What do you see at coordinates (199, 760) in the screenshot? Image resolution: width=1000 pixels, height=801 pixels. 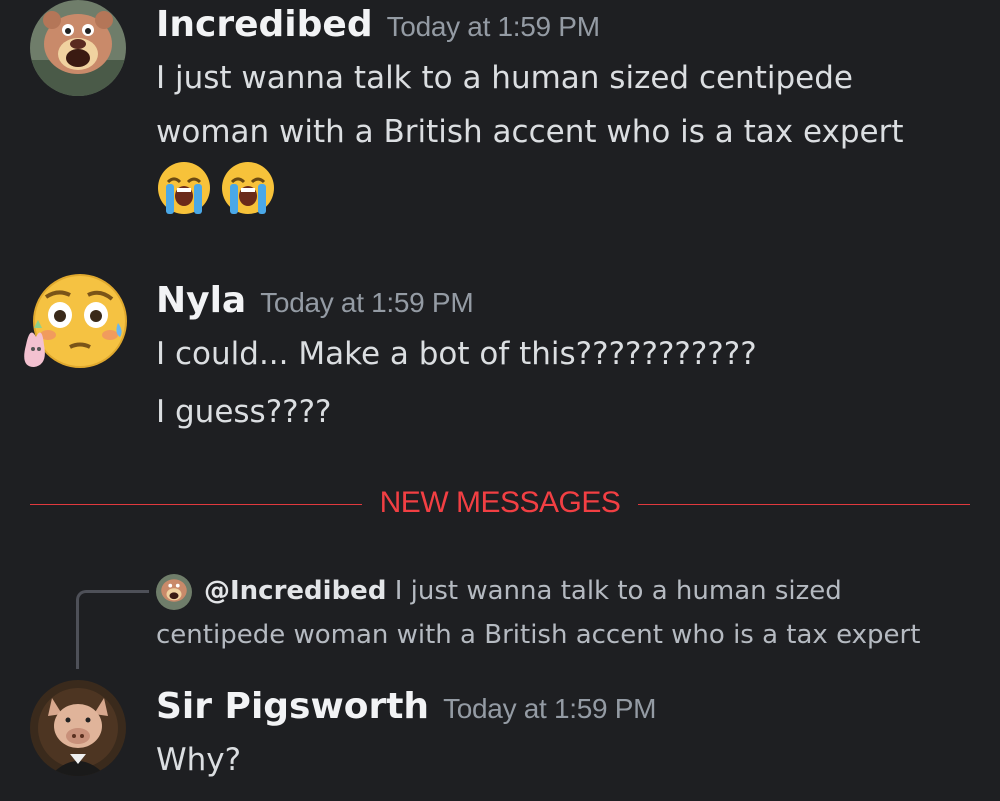 I see `message-text-line: Why?` at bounding box center [199, 760].